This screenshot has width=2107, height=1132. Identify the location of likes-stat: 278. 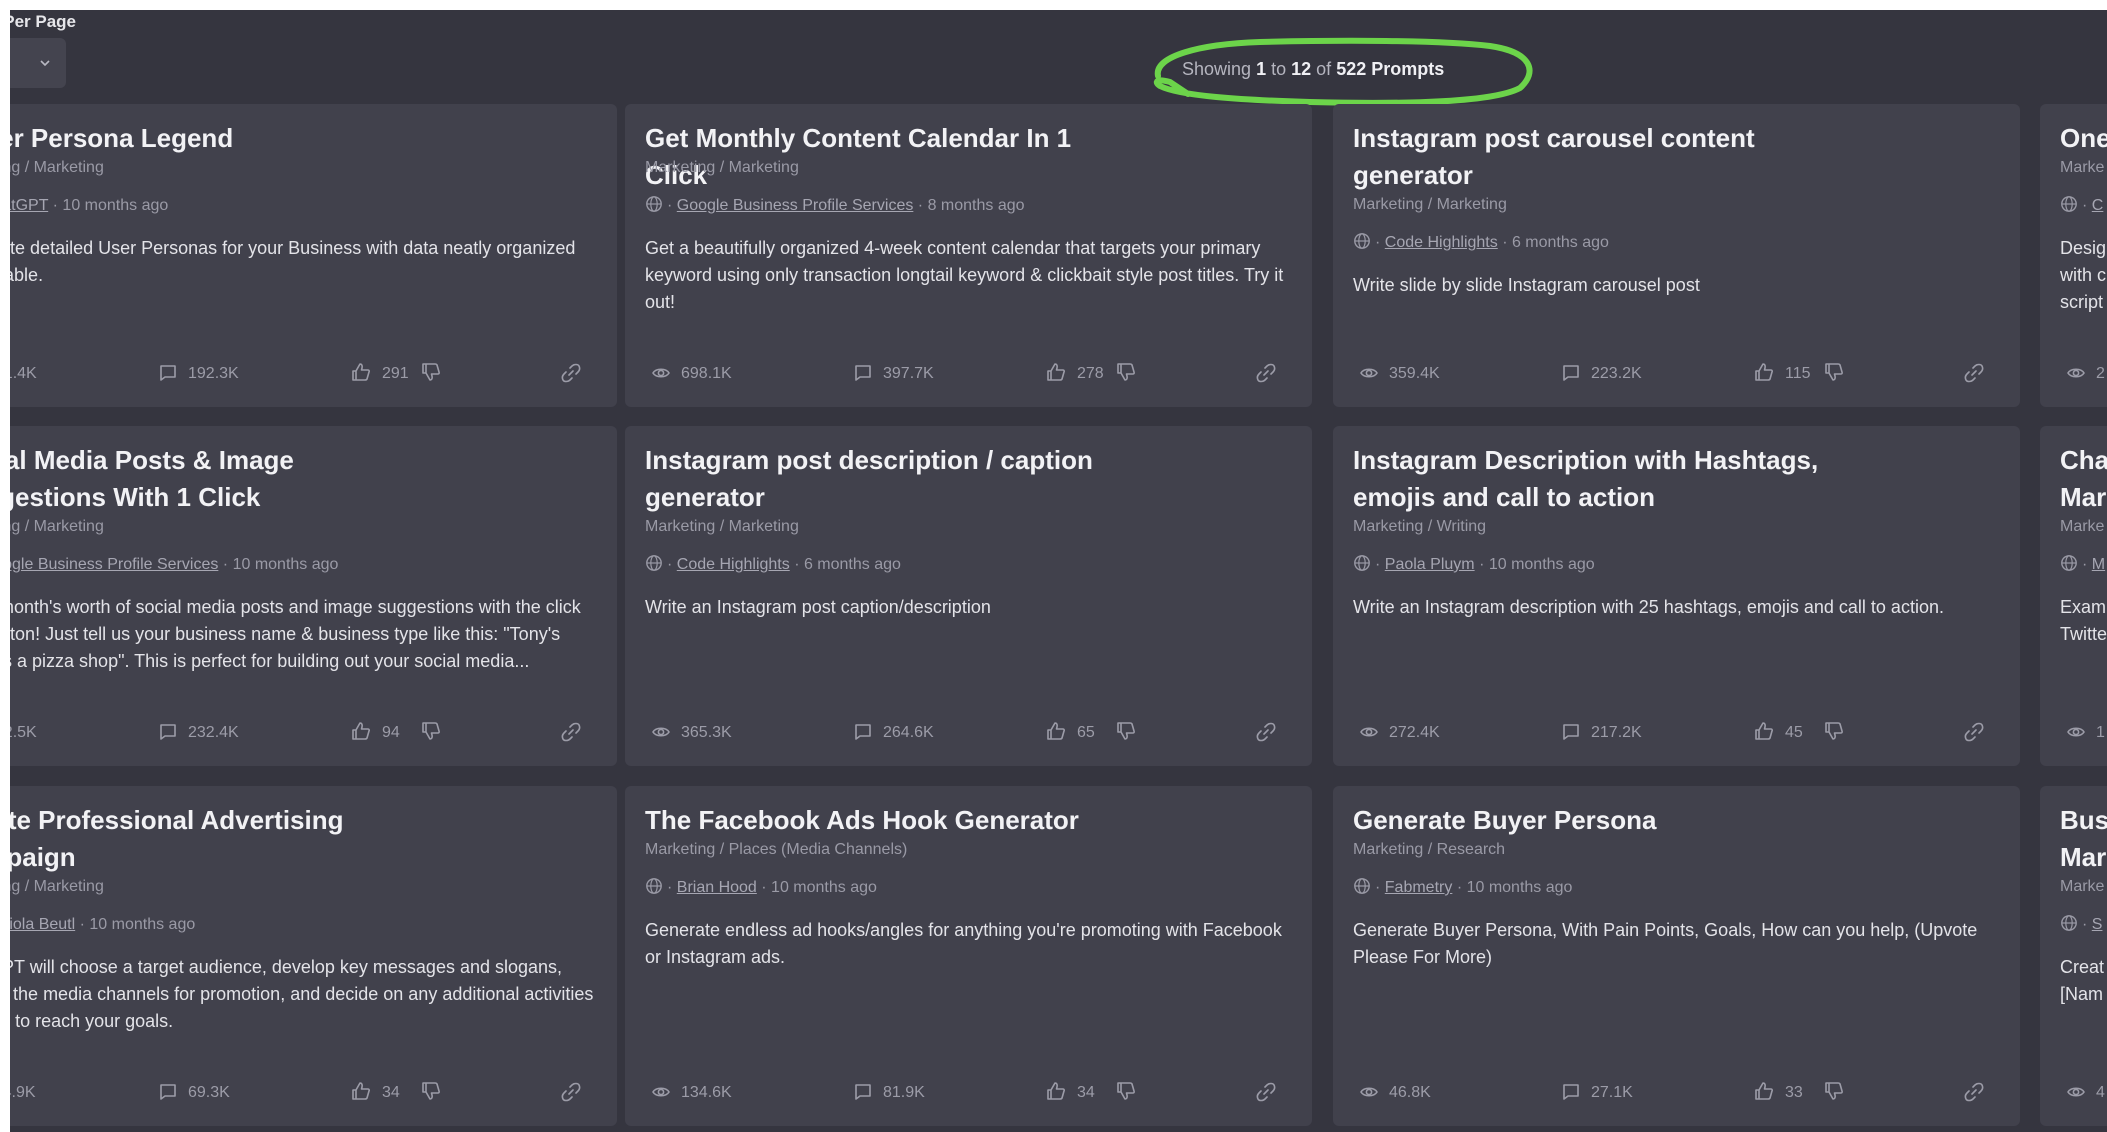
(1074, 374).